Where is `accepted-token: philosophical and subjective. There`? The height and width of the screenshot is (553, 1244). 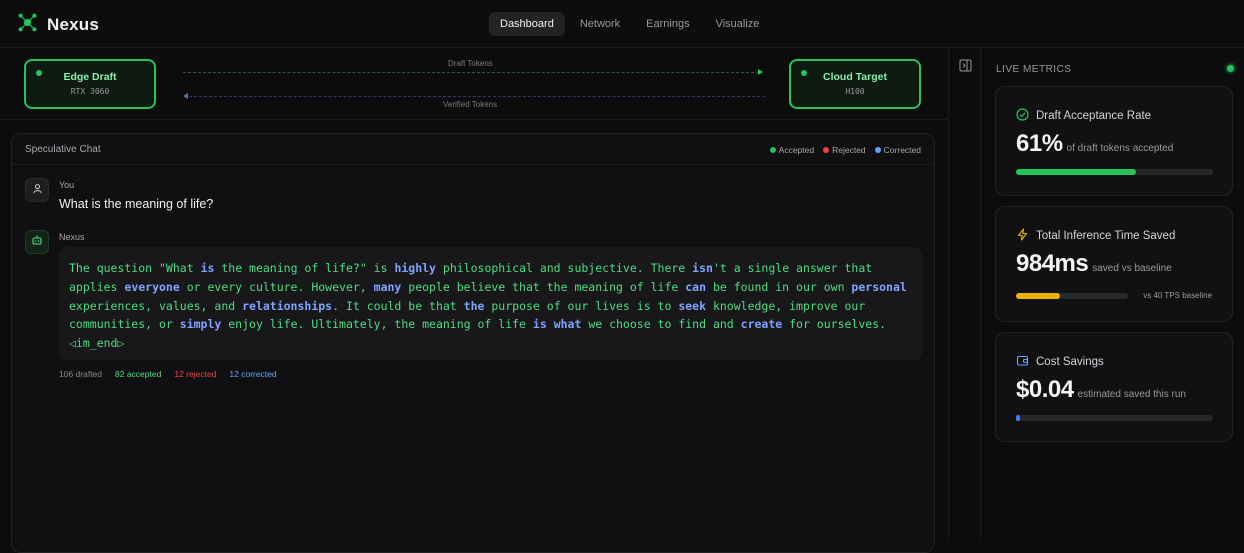
accepted-token: philosophical and subjective. There is located at coordinates (564, 268).